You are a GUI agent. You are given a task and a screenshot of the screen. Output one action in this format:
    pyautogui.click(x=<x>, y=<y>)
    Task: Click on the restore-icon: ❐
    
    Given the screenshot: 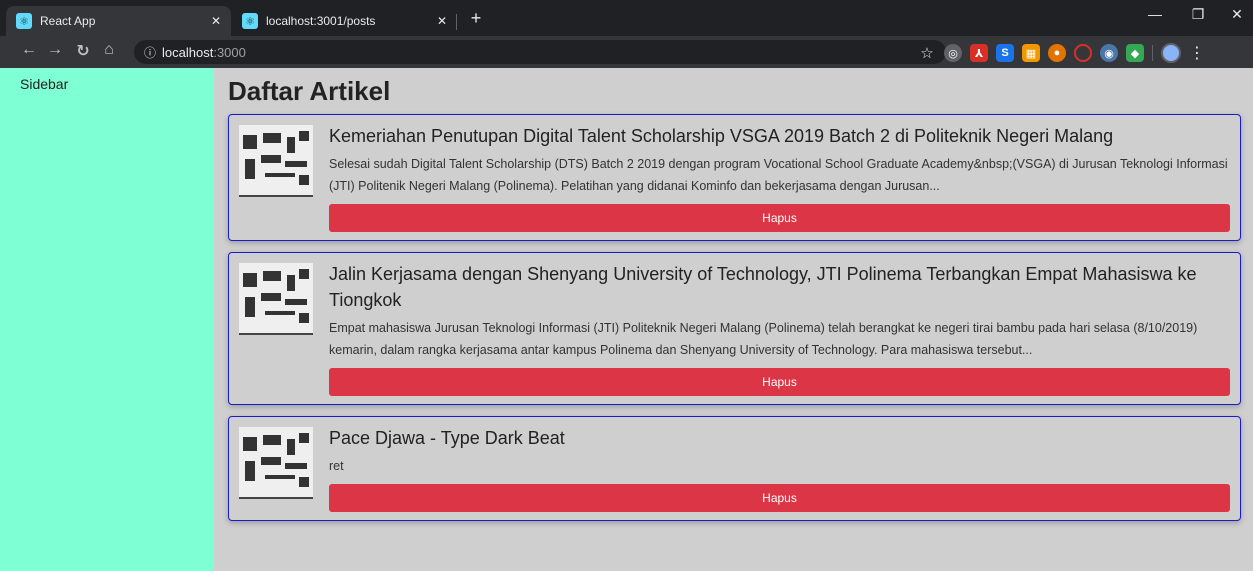 What is the action you would take?
    pyautogui.click(x=1198, y=14)
    